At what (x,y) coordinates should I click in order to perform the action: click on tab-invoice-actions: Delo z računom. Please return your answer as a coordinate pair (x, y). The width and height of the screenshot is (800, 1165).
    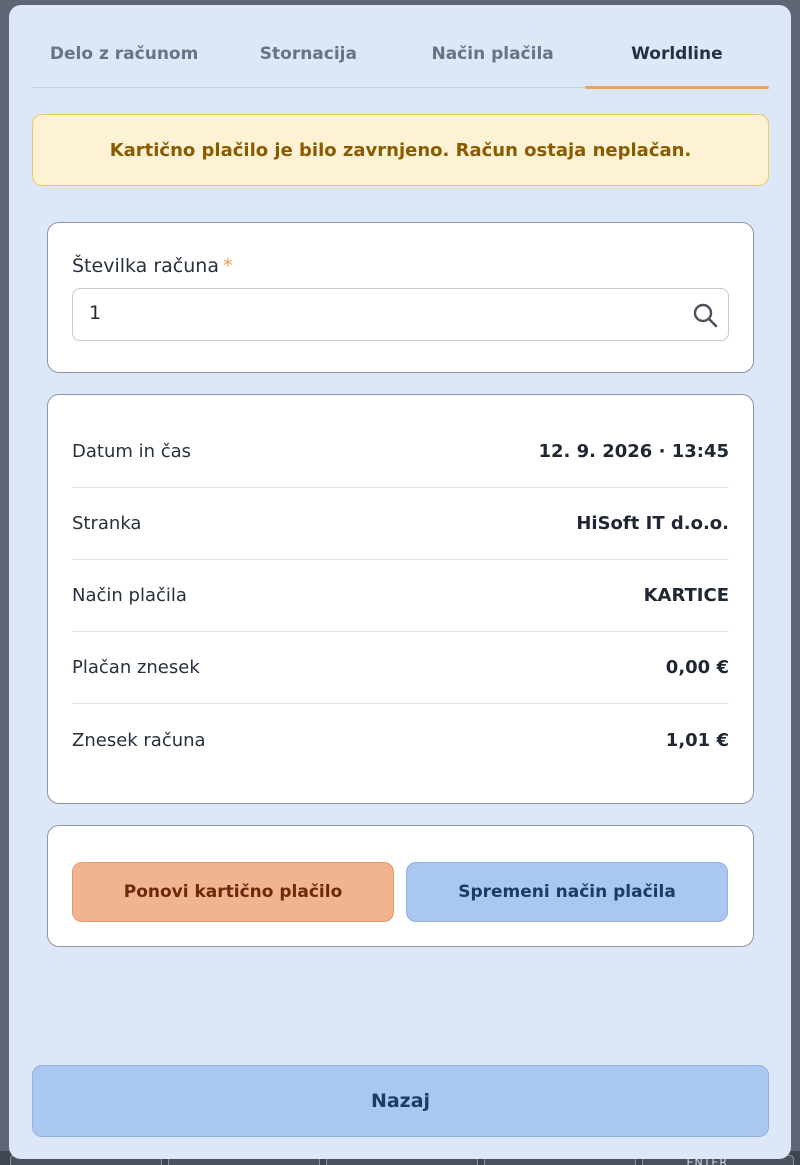
    Looking at the image, I should click on (124, 57).